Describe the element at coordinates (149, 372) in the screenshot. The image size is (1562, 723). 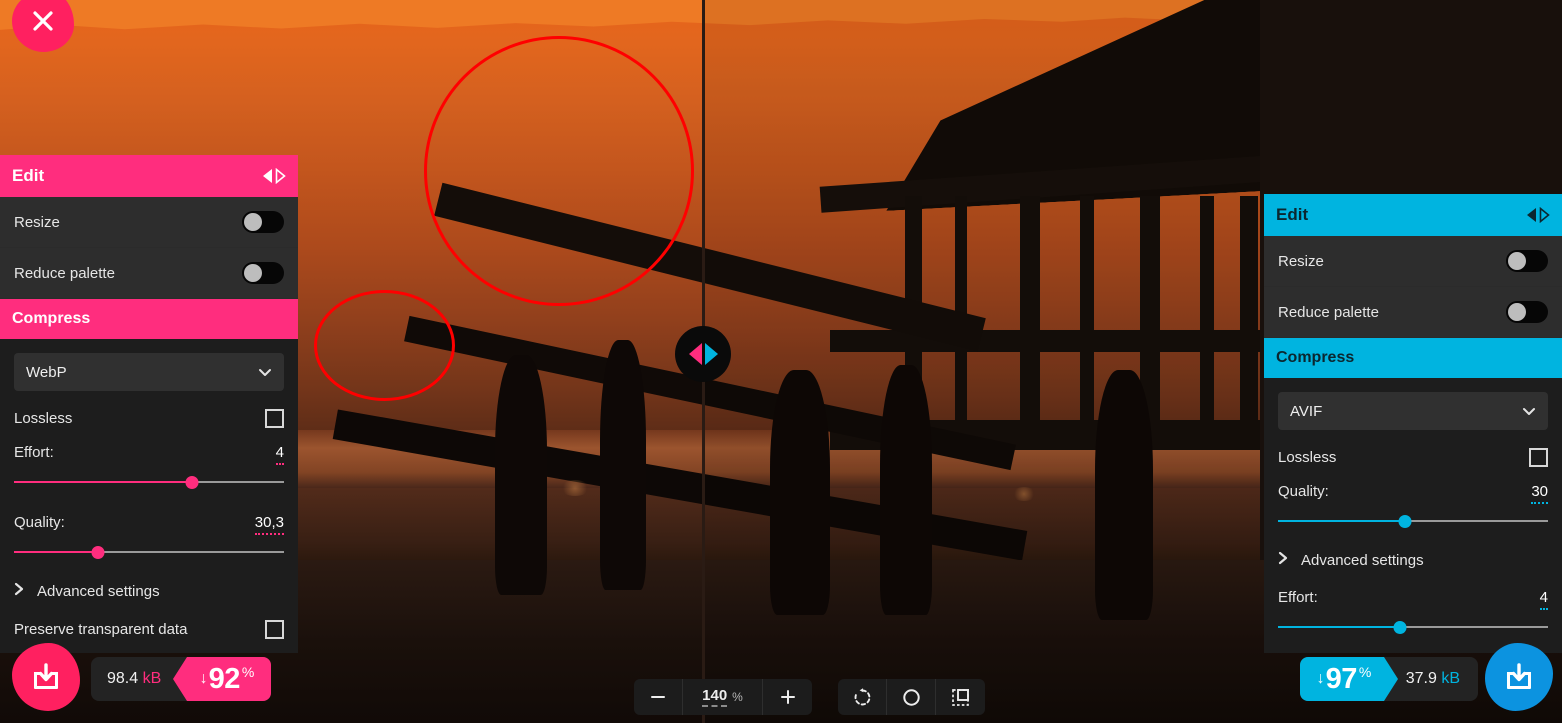
I see `left-format-select: WebP` at that location.